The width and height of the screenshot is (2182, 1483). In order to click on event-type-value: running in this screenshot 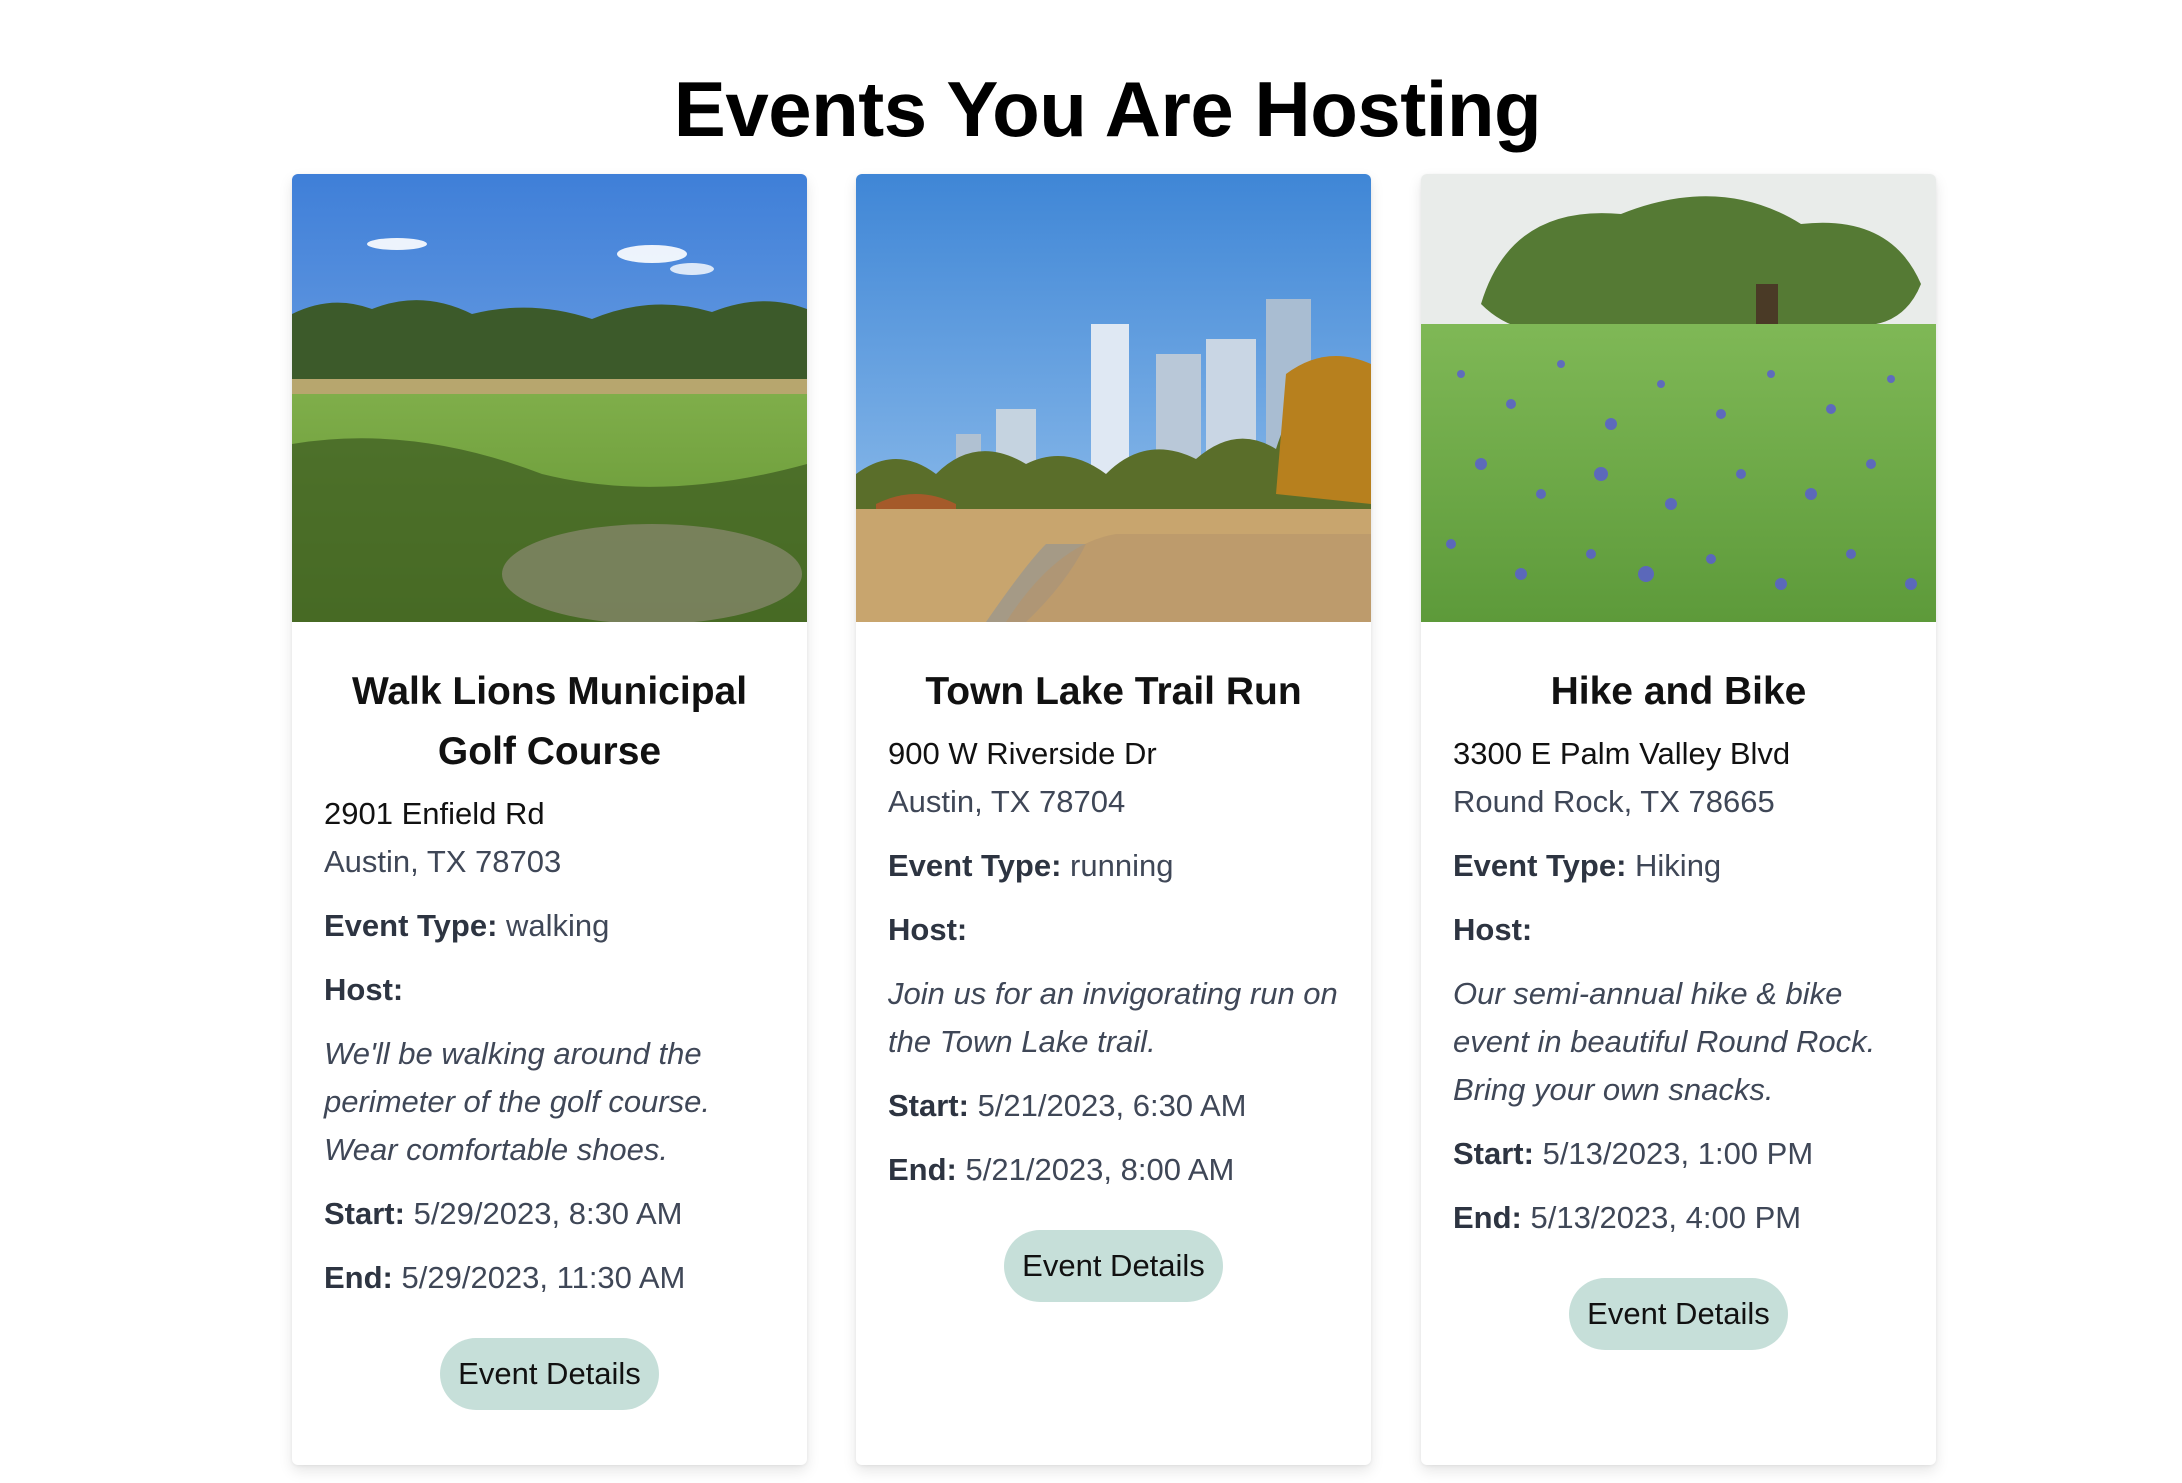, I will do `click(1122, 865)`.